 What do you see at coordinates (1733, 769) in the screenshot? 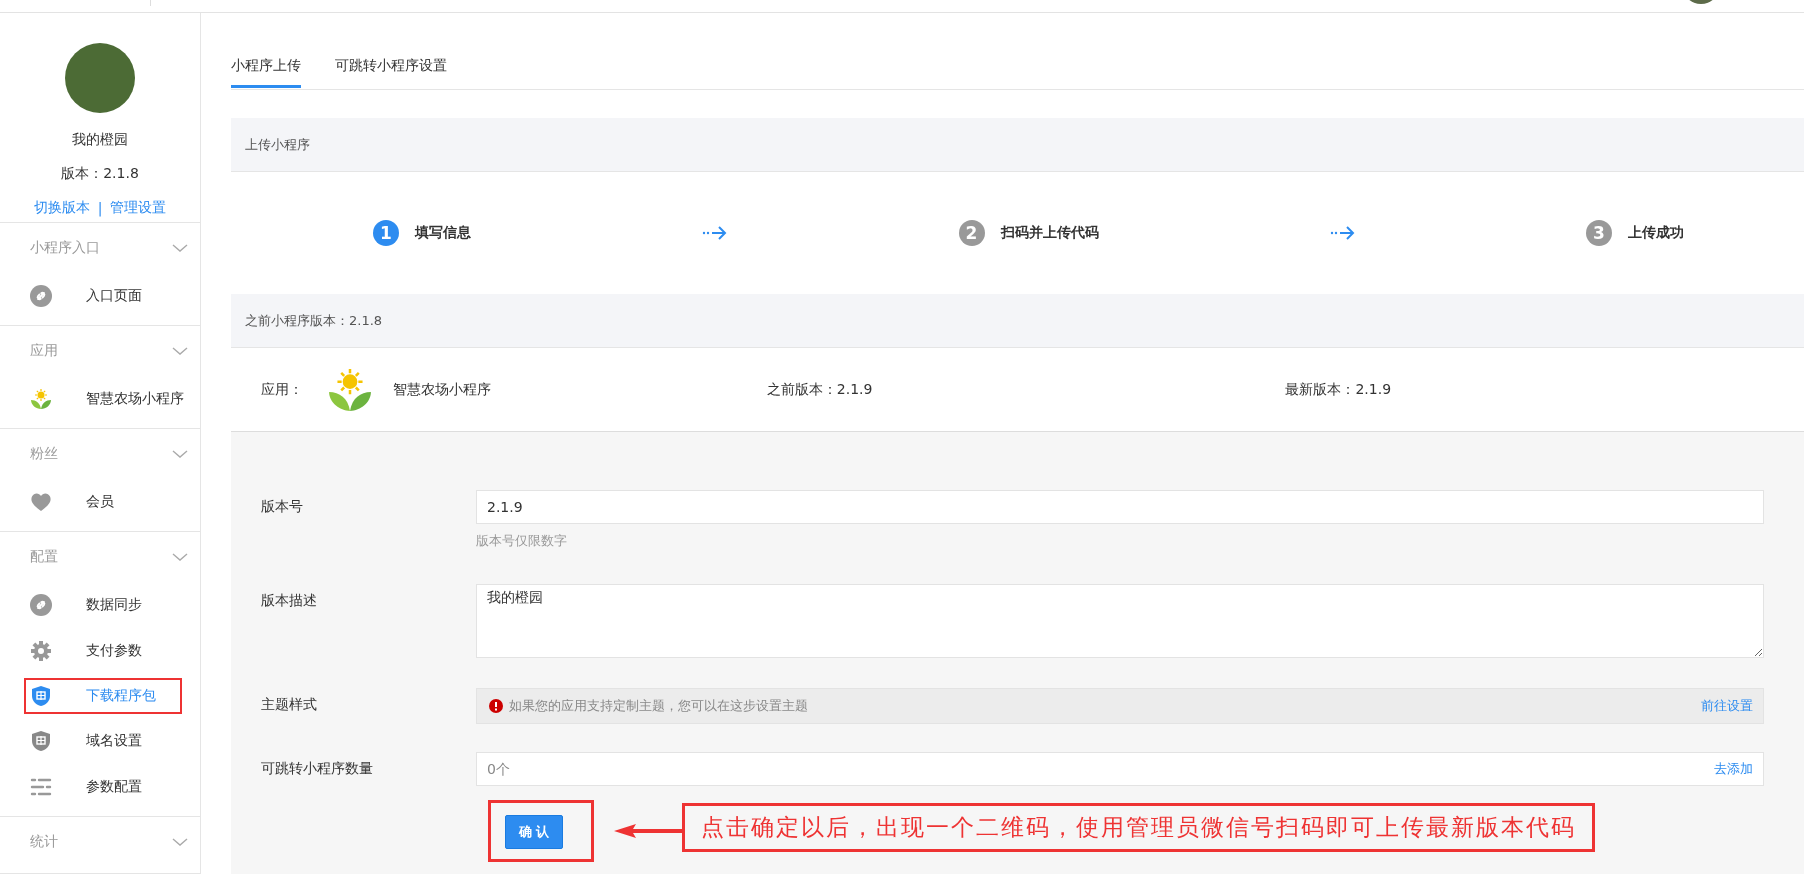
I see `link: 去添加` at bounding box center [1733, 769].